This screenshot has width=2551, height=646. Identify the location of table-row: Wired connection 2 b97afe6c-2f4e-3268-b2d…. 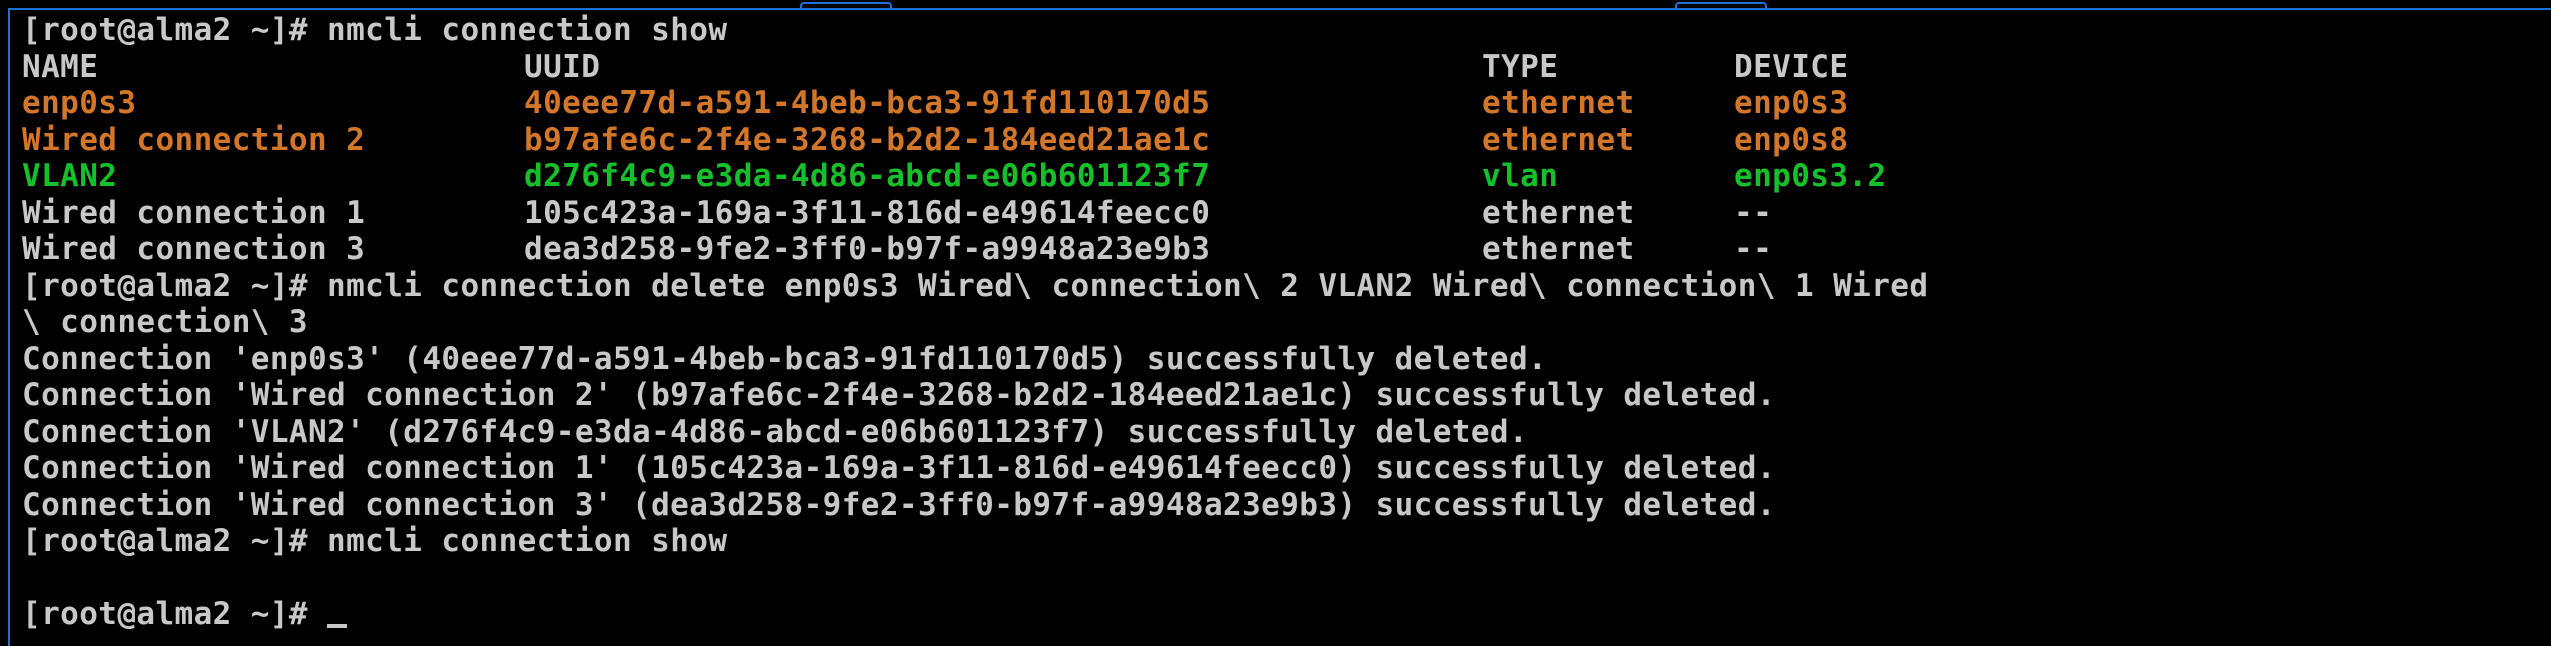
(1286, 140).